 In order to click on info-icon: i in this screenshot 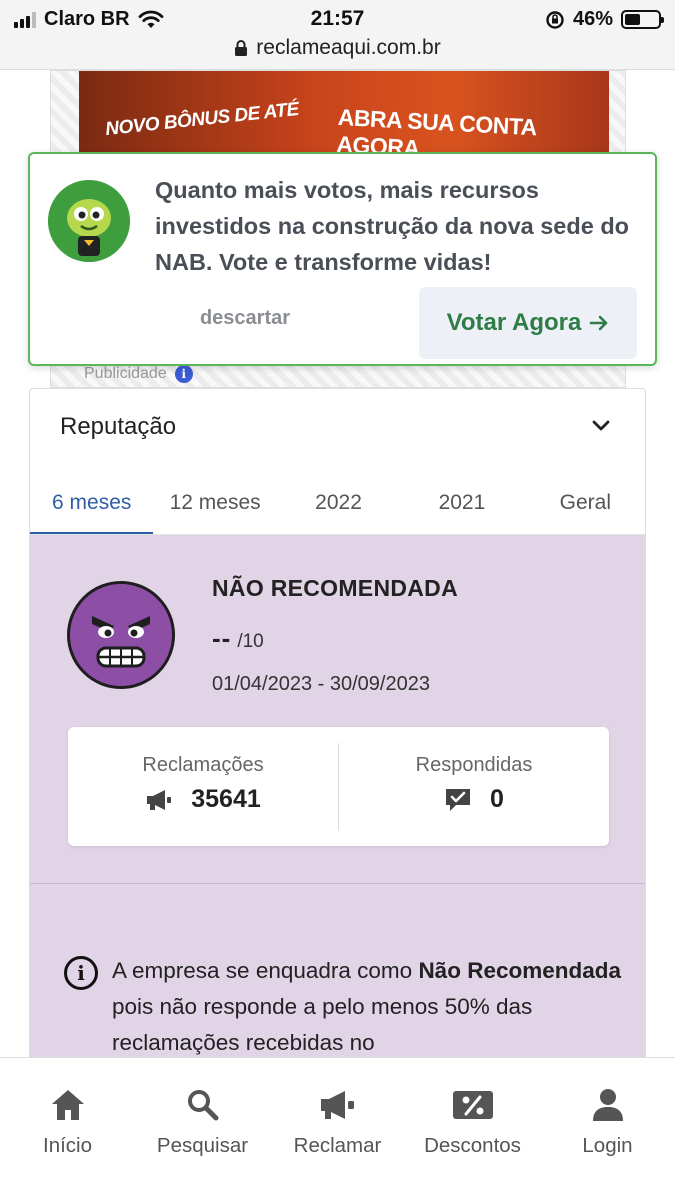, I will do `click(183, 374)`.